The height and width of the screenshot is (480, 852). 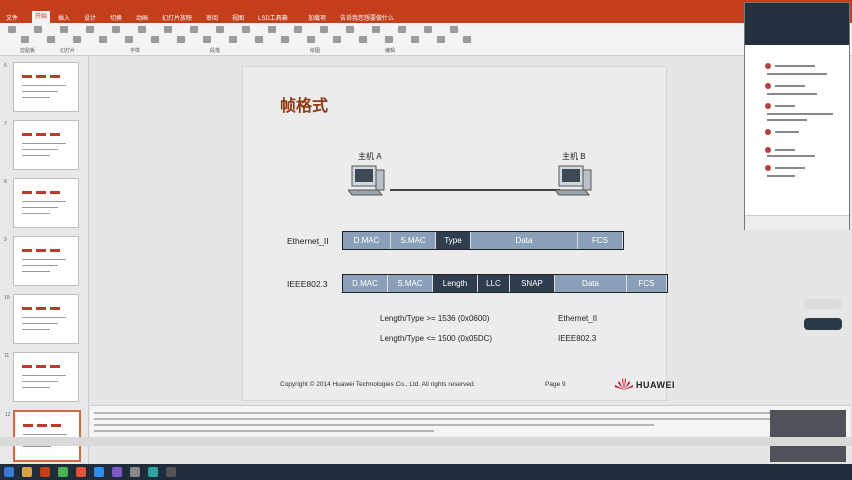 I want to click on menu-tab: 审阅, so click(x=212, y=17).